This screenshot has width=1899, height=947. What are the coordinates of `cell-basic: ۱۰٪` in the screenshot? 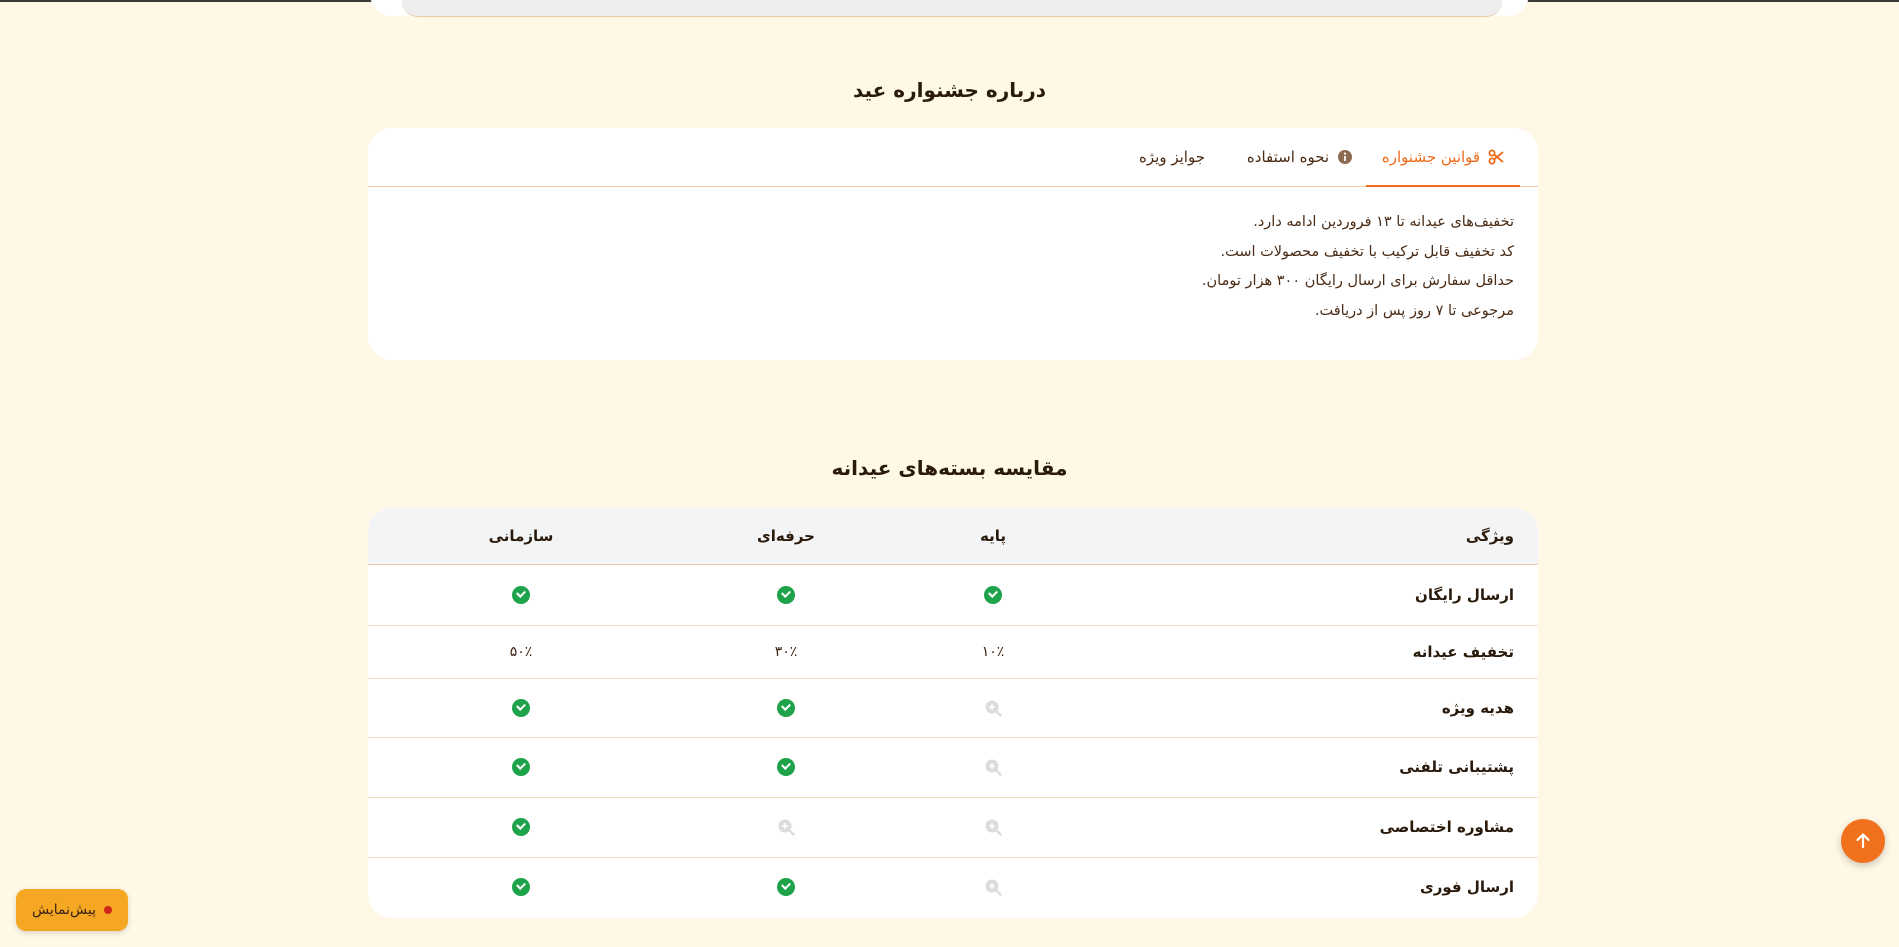 It's located at (993, 651).